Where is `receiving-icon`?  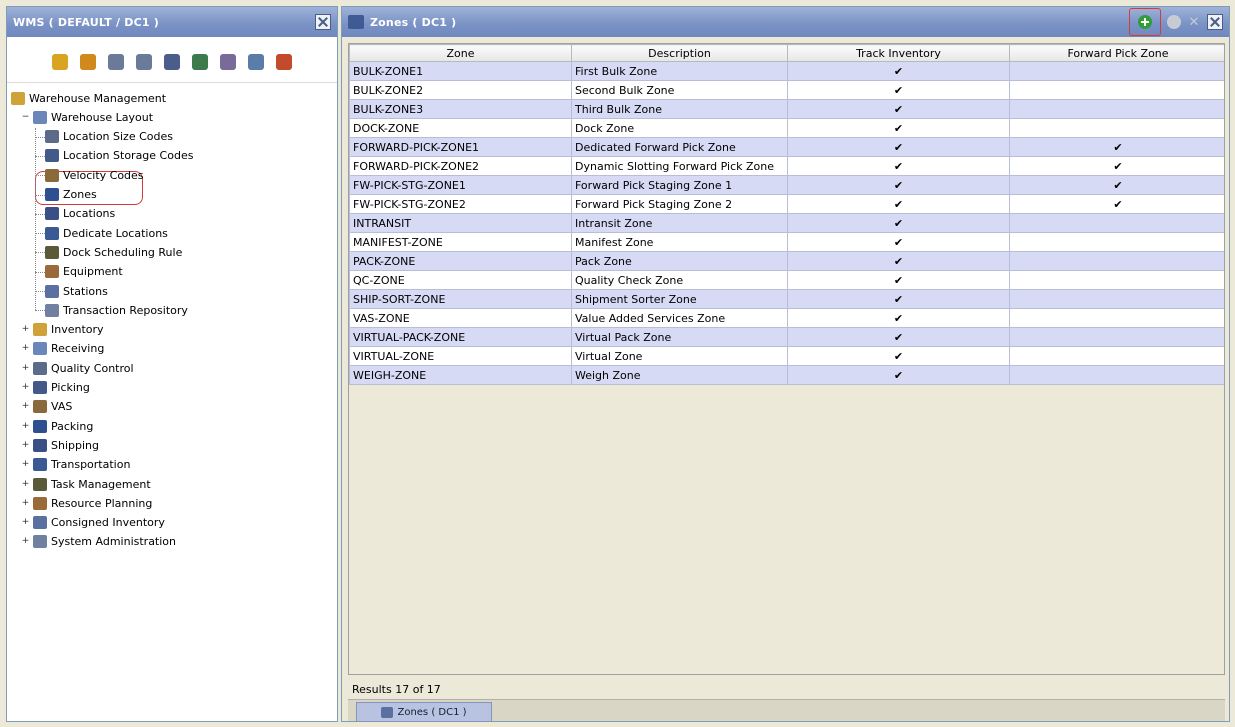 receiving-icon is located at coordinates (40, 349).